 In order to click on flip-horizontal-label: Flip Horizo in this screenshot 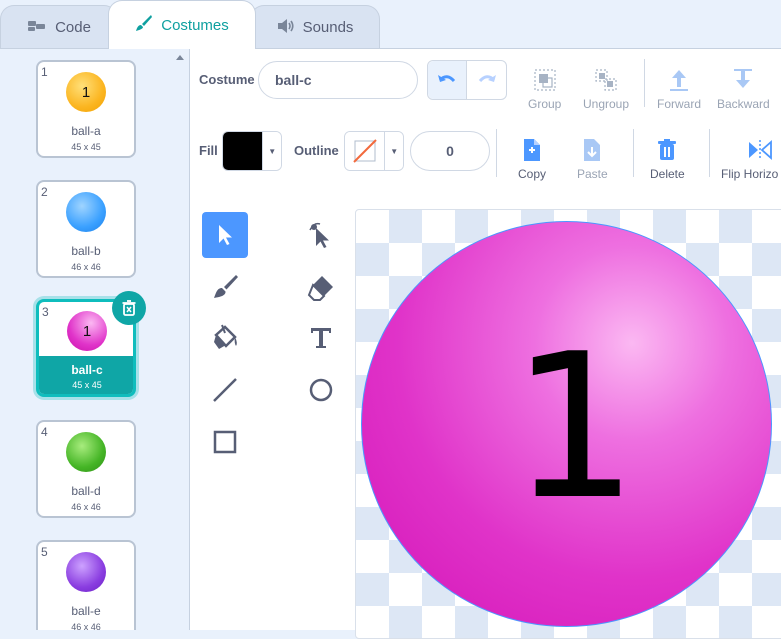, I will do `click(750, 174)`.